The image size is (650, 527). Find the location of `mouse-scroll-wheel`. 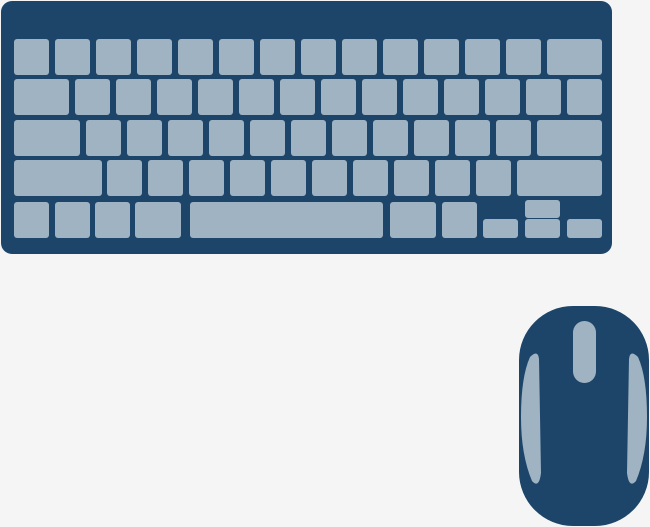

mouse-scroll-wheel is located at coordinates (584, 352).